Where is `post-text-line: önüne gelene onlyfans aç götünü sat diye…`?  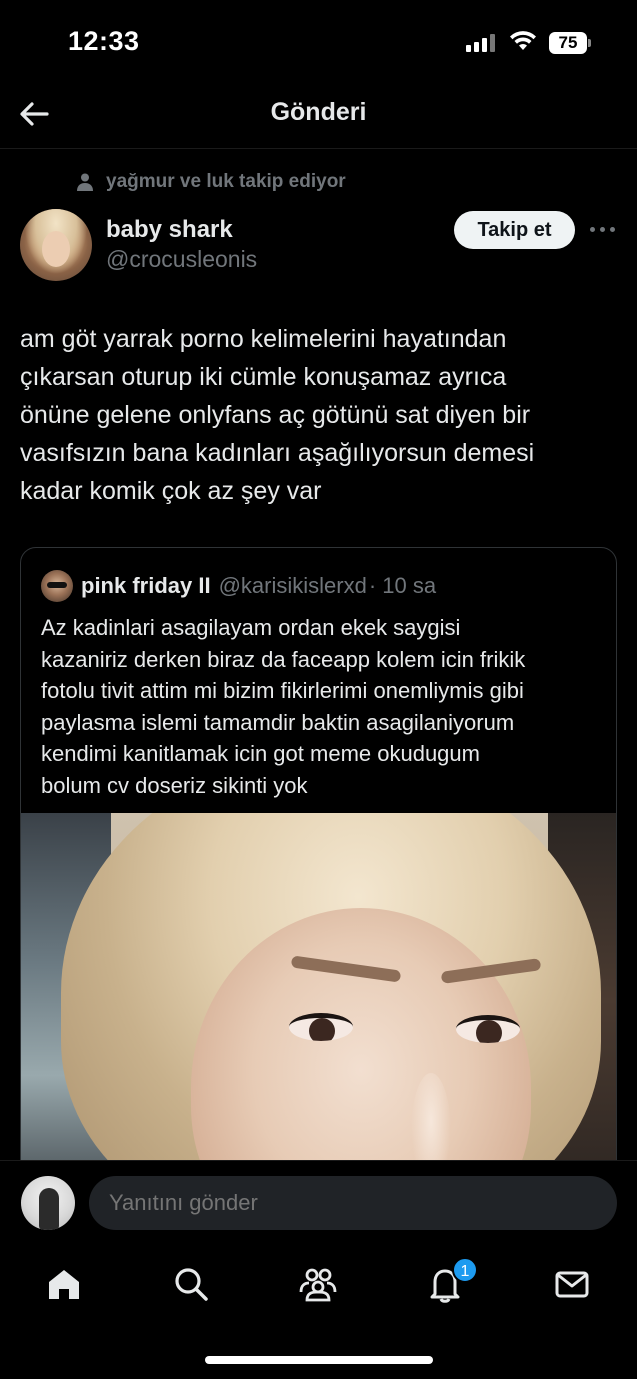 post-text-line: önüne gelene onlyfans aç götünü sat diye… is located at coordinates (275, 415).